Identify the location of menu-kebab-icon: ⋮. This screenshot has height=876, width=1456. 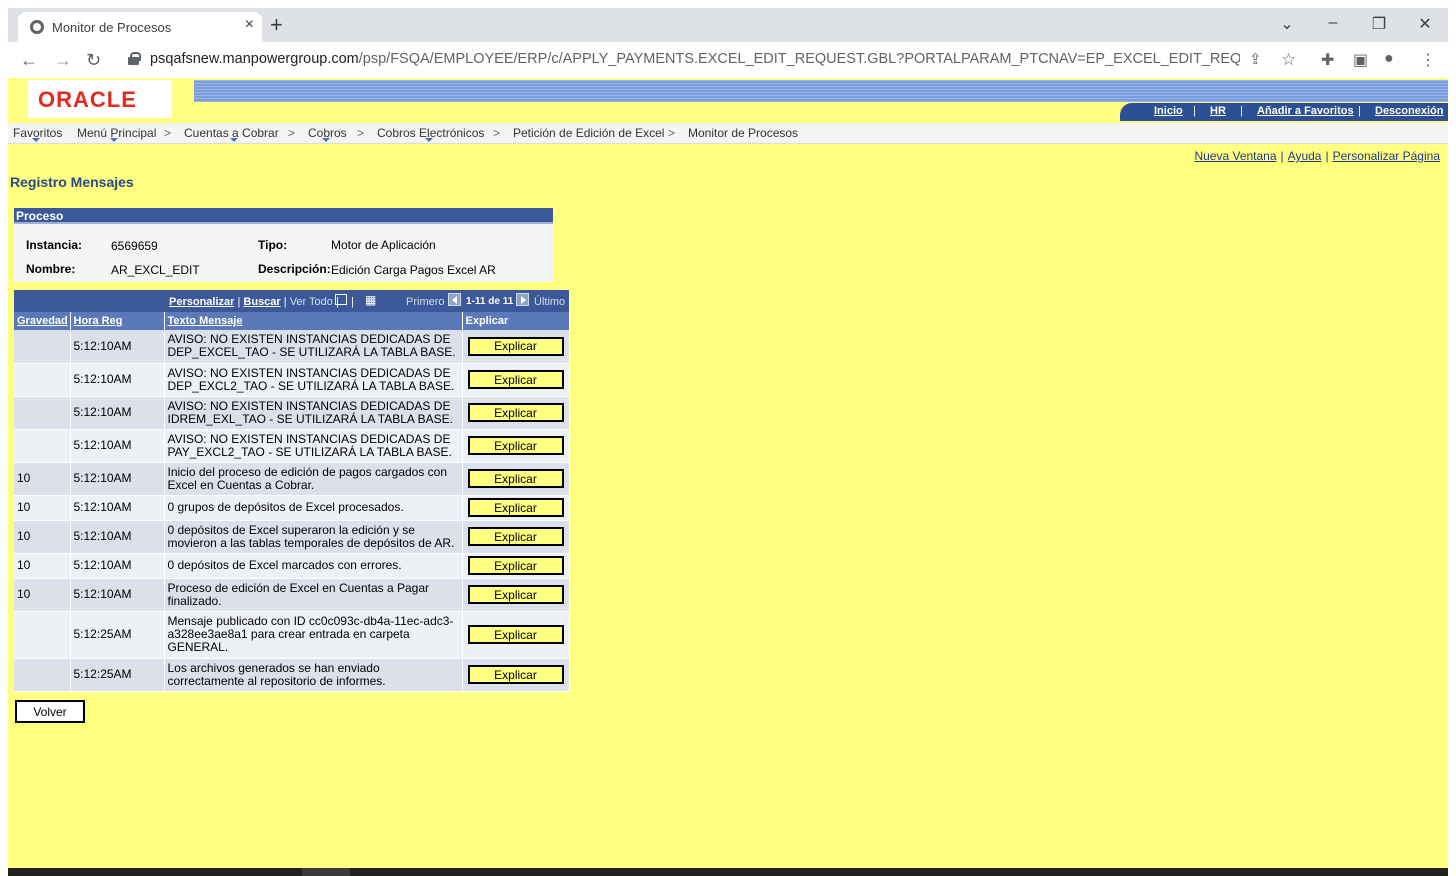
(1428, 60).